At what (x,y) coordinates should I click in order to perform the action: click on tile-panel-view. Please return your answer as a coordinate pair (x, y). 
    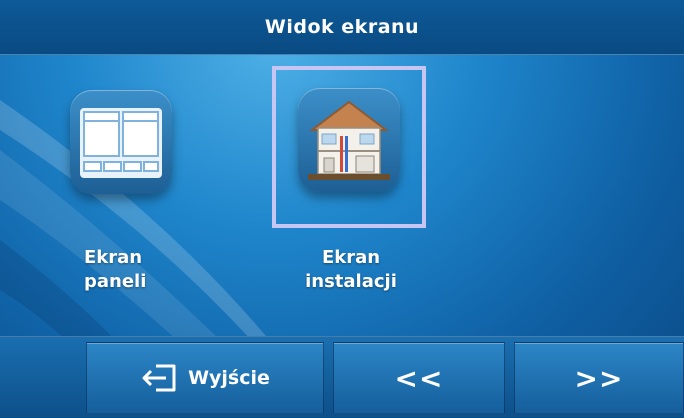
    Looking at the image, I should click on (121, 142).